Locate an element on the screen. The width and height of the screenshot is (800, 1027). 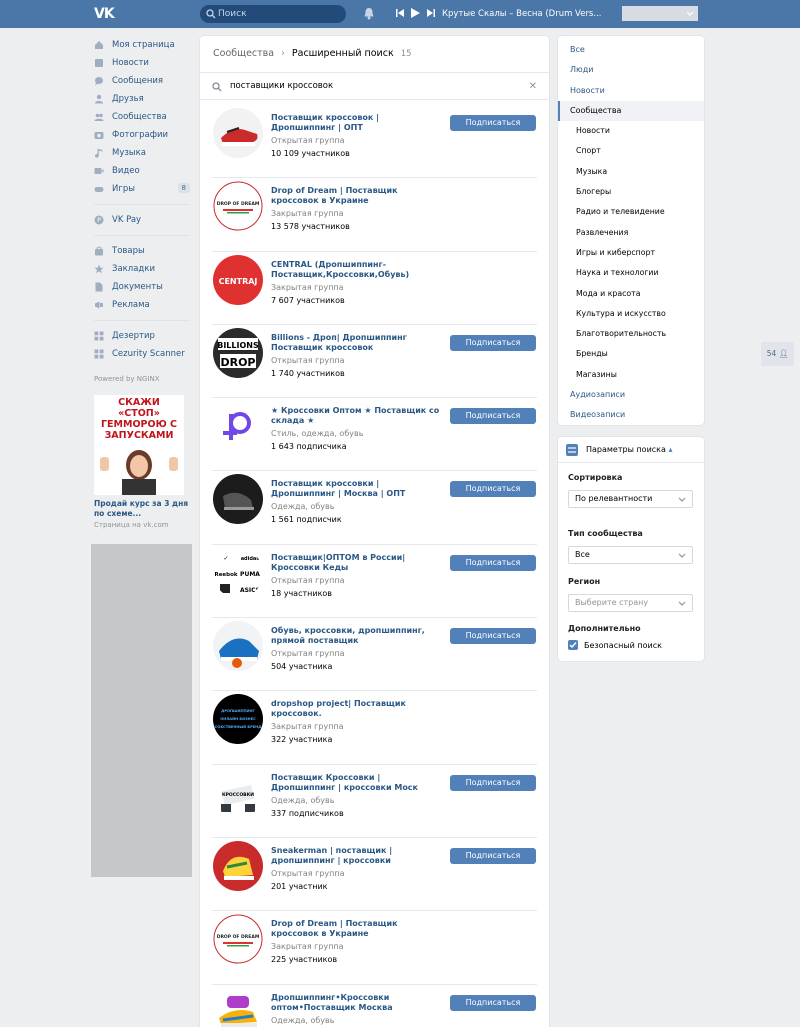
community-avatar: КРОССОВКИ is located at coordinates (238, 792).